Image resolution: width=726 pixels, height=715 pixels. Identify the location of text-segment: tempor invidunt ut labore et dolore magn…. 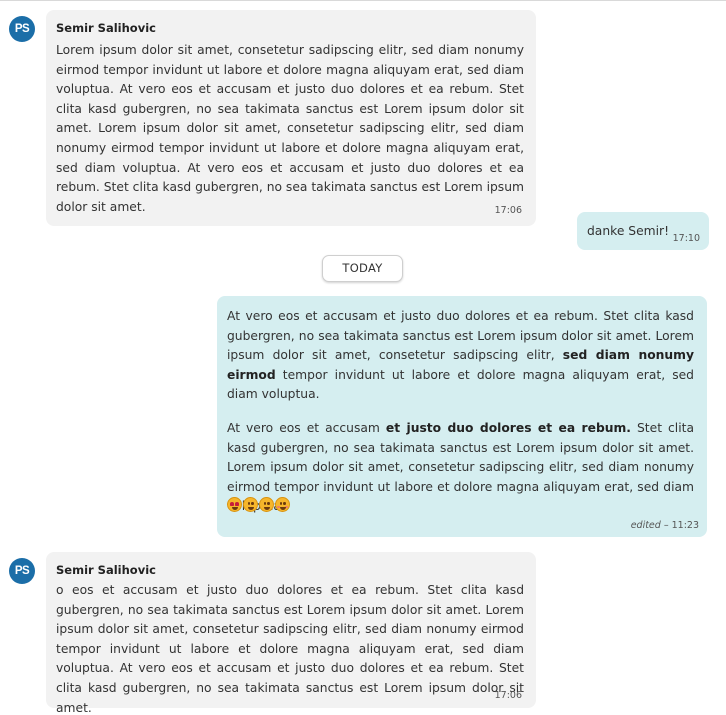
(460, 384).